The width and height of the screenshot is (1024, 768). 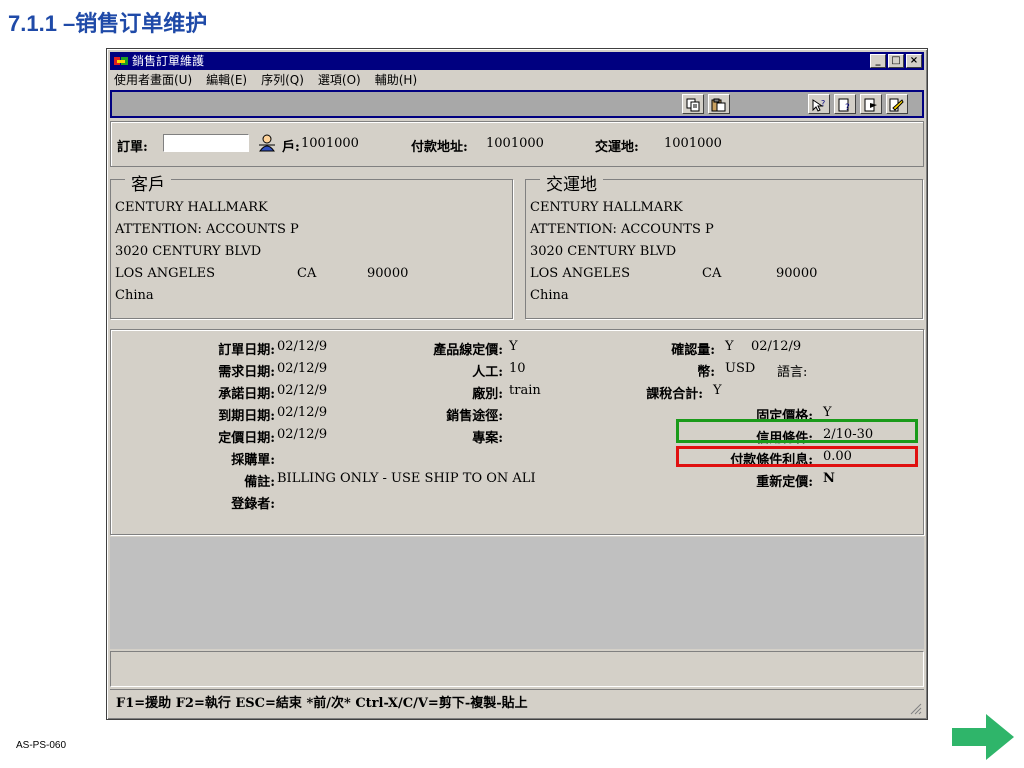 I want to click on menu-options: 選項(O), so click(x=339, y=80).